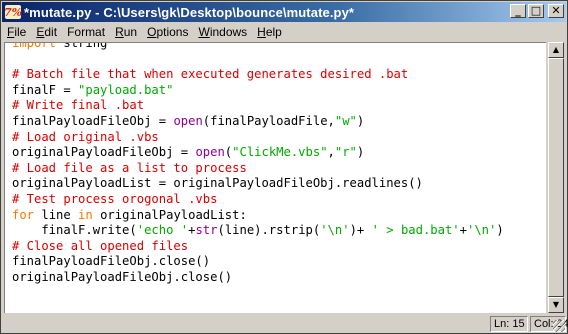 This screenshot has width=568, height=334. Describe the element at coordinates (556, 50) in the screenshot. I see `scroll-up-arrow-icon: ▲` at that location.